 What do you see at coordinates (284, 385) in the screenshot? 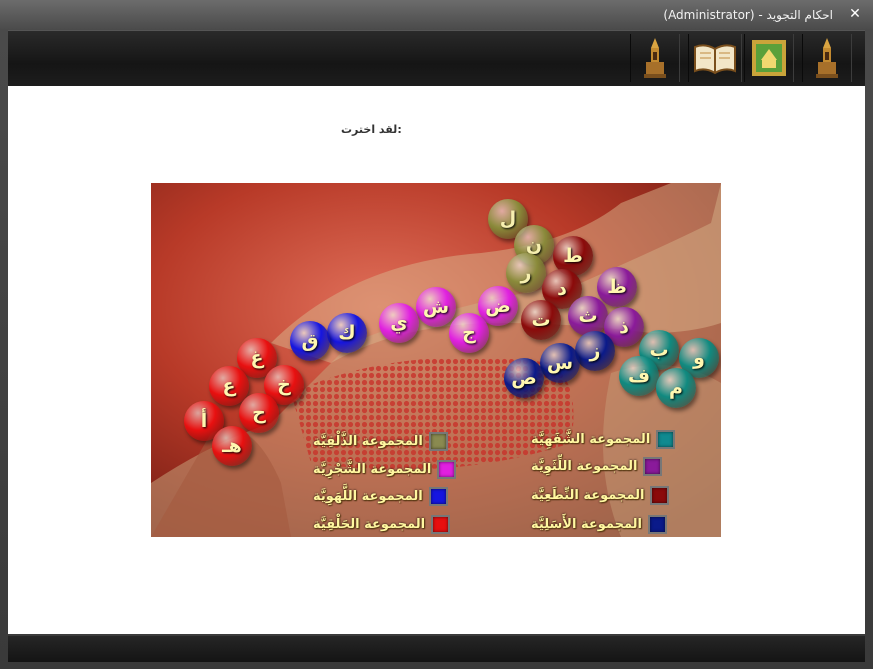
I see `letter-label: خ` at bounding box center [284, 385].